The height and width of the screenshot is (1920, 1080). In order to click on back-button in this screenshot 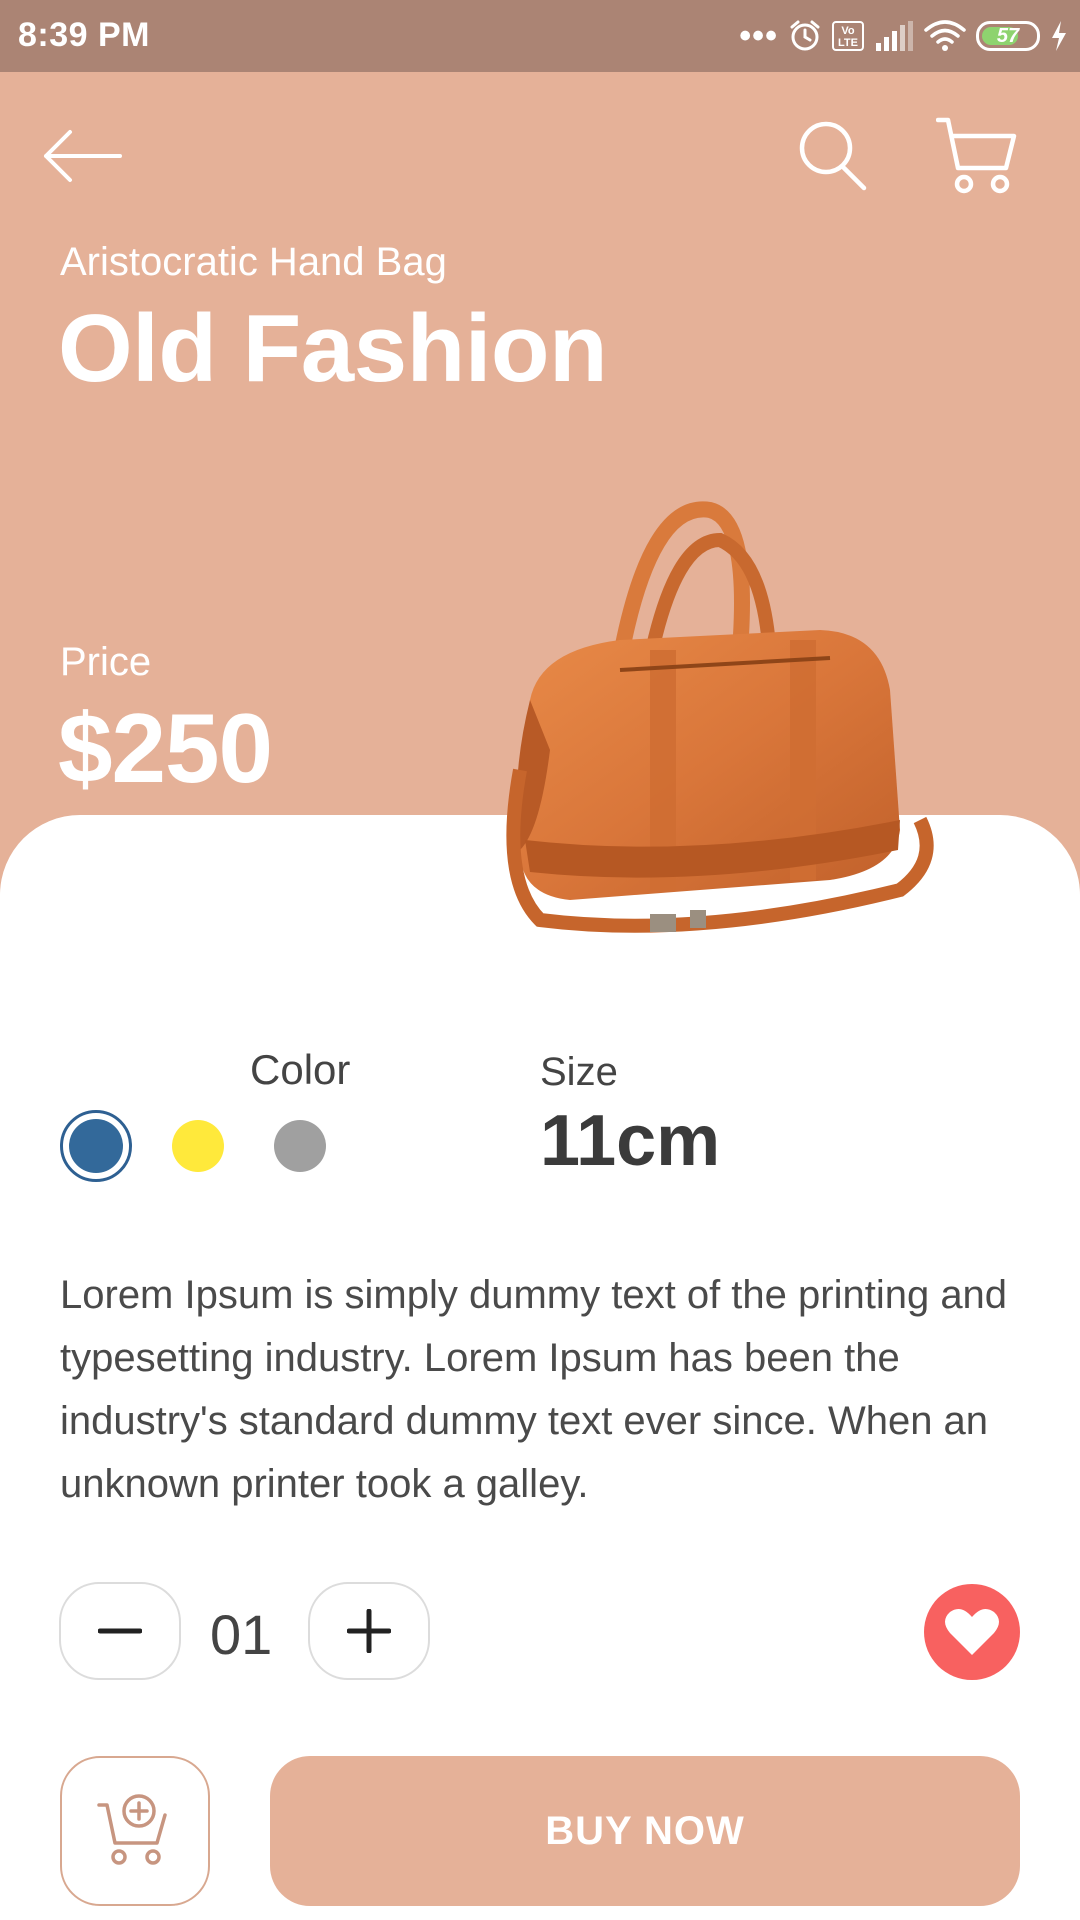, I will do `click(82, 156)`.